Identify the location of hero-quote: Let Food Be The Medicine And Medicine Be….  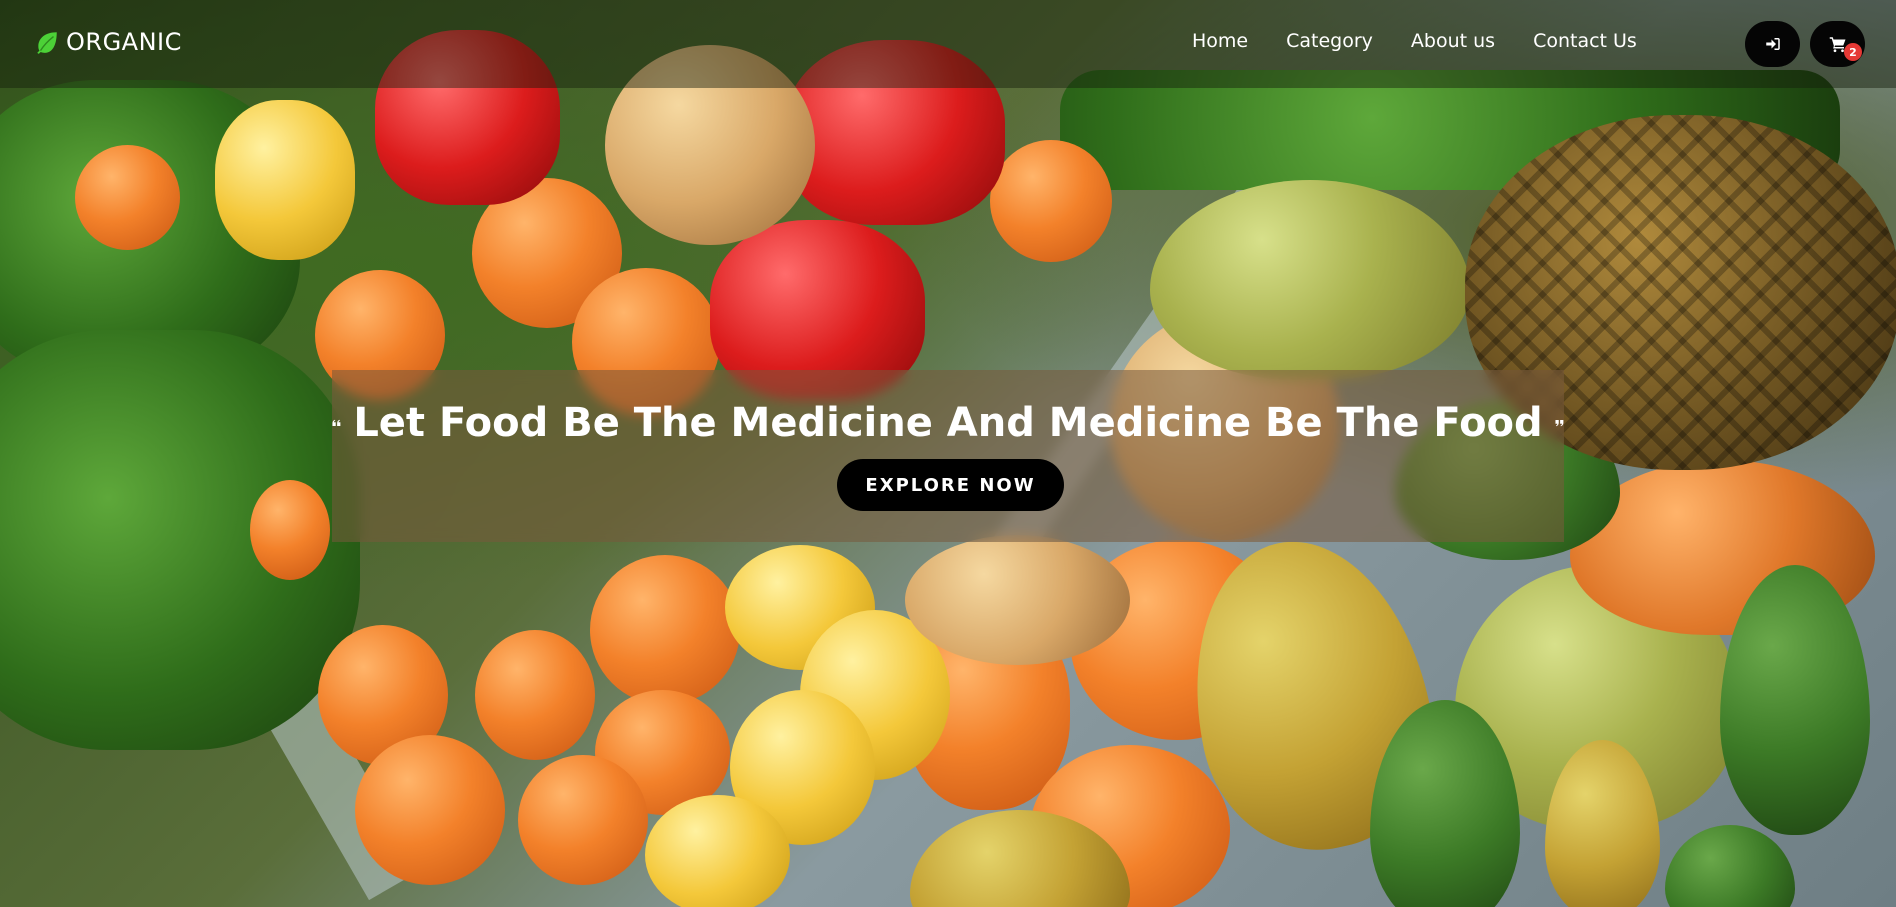
(948, 423).